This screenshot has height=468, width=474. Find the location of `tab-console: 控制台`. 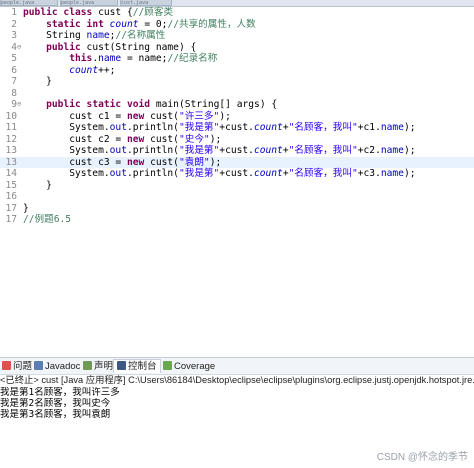

tab-console: 控制台 is located at coordinates (137, 366).